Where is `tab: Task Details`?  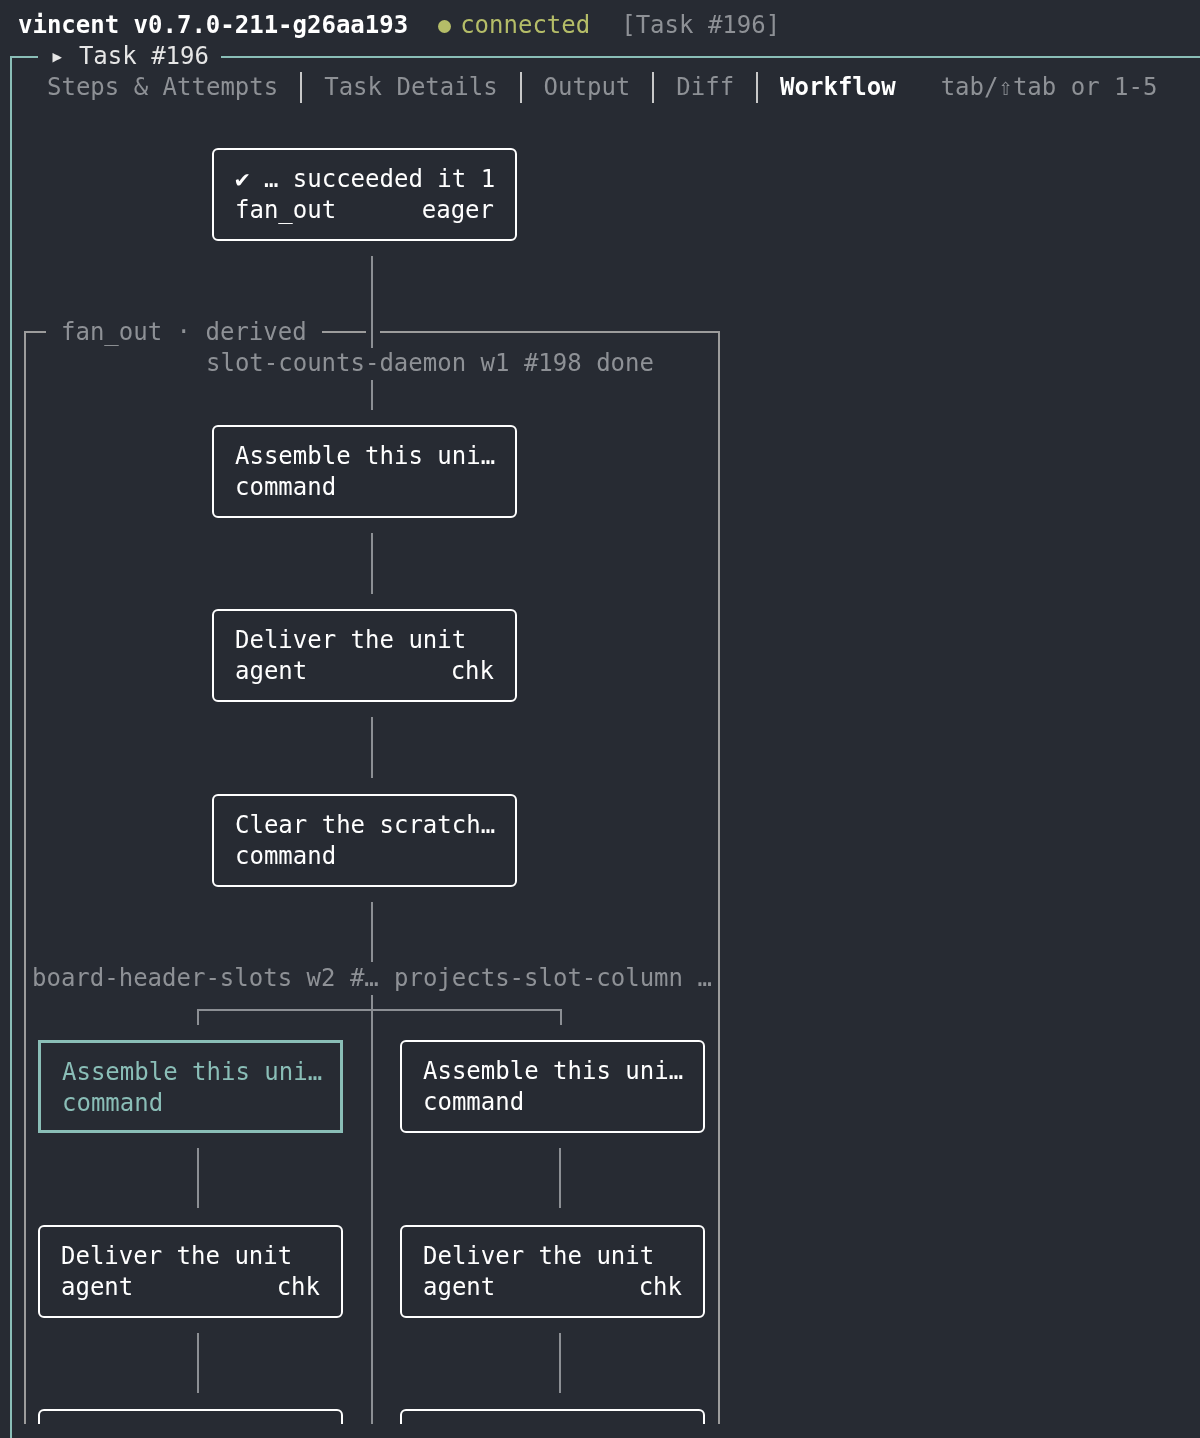
tab: Task Details is located at coordinates (411, 87).